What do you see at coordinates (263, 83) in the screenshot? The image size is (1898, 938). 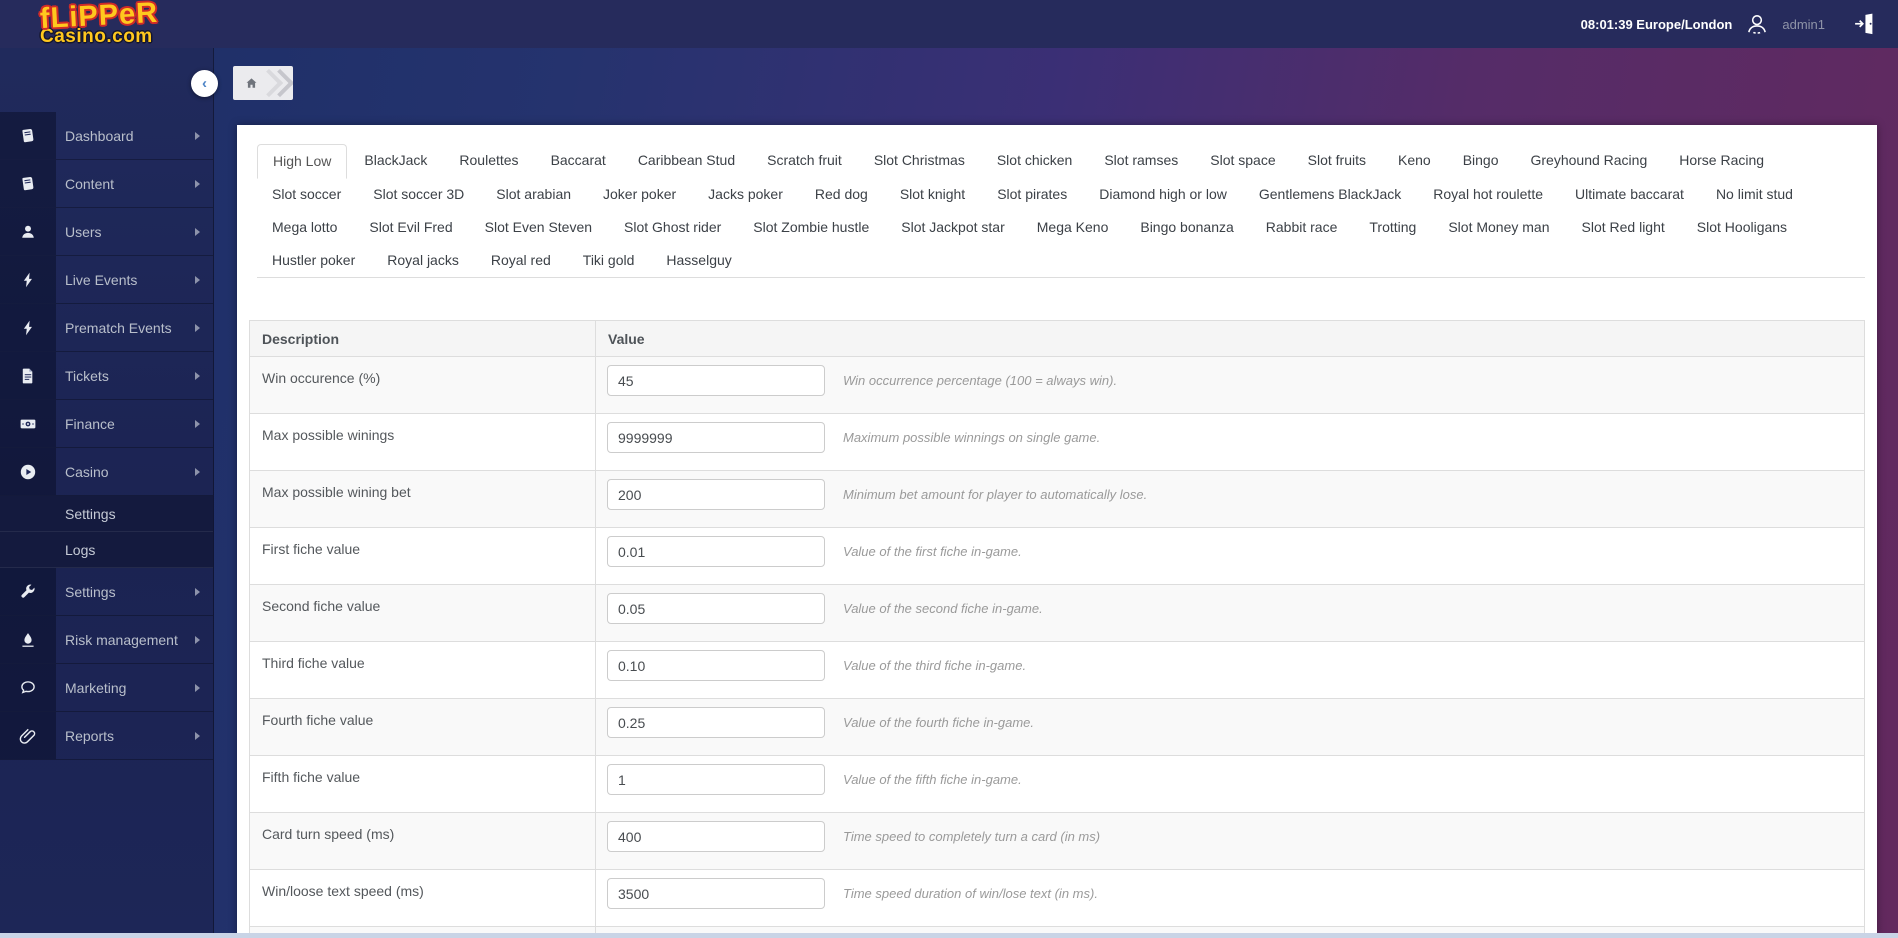 I see `breadcrumb-home` at bounding box center [263, 83].